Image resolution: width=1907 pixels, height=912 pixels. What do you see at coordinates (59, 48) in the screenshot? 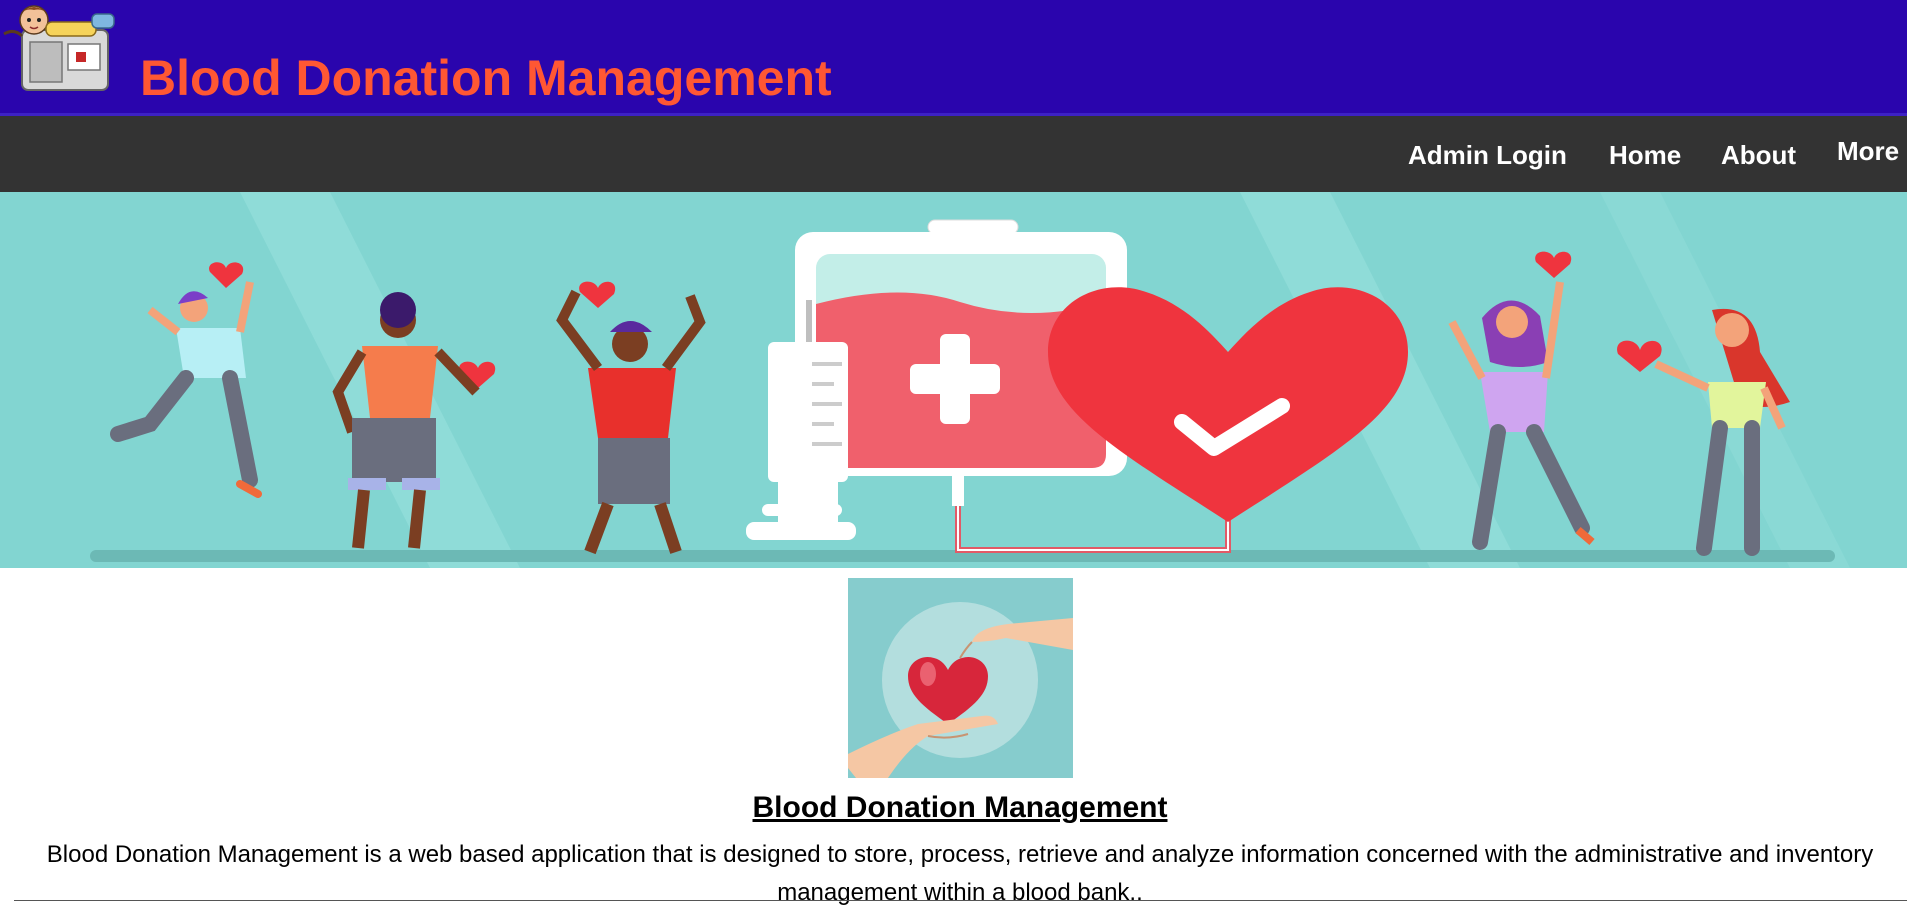
I see `blood-donation-logo-icon` at bounding box center [59, 48].